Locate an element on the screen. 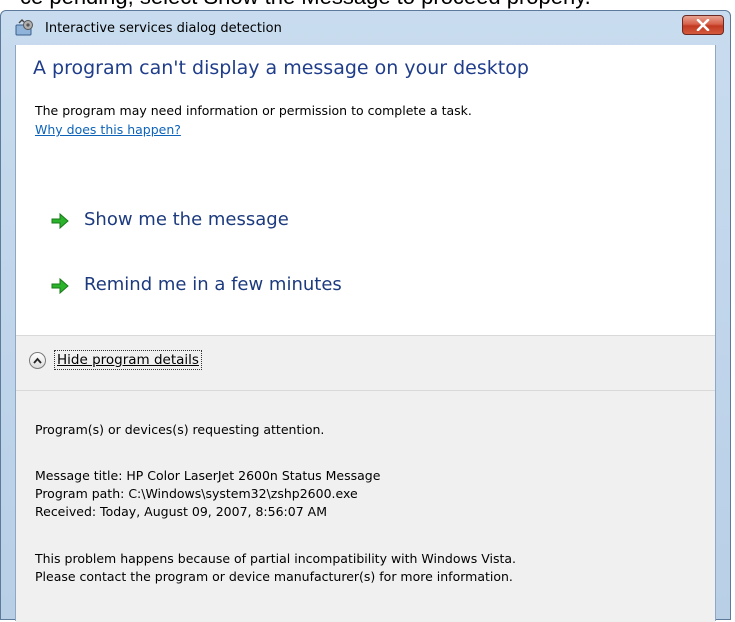  remind-later-label: Remind me in a few minutes is located at coordinates (213, 284).